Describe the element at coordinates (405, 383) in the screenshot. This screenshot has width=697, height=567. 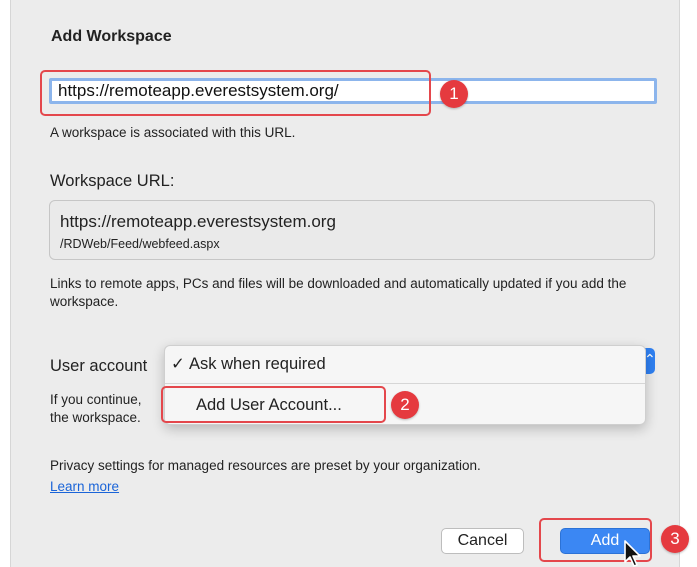
I see `menu-divider` at that location.